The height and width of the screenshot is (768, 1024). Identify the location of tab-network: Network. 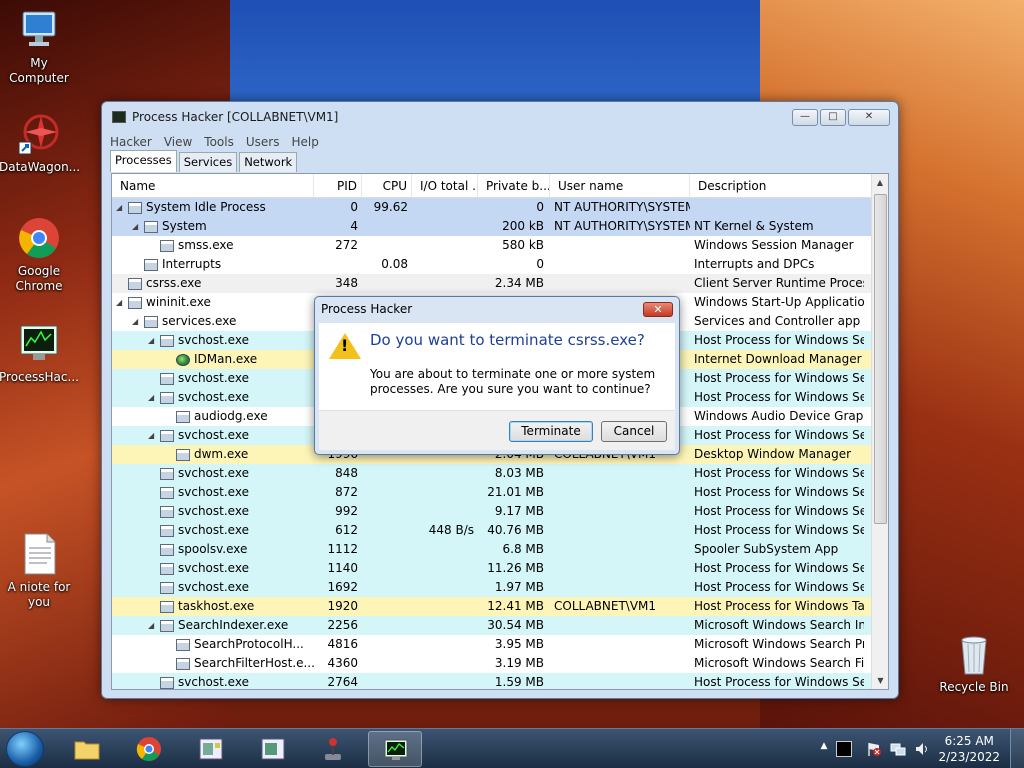
(268, 162).